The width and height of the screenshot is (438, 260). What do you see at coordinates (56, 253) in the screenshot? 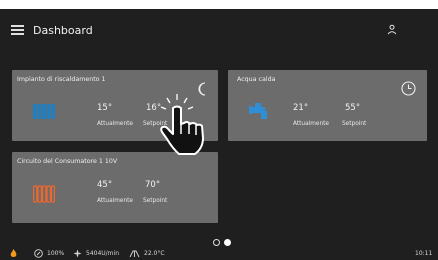
I see `pump-value: 100%` at bounding box center [56, 253].